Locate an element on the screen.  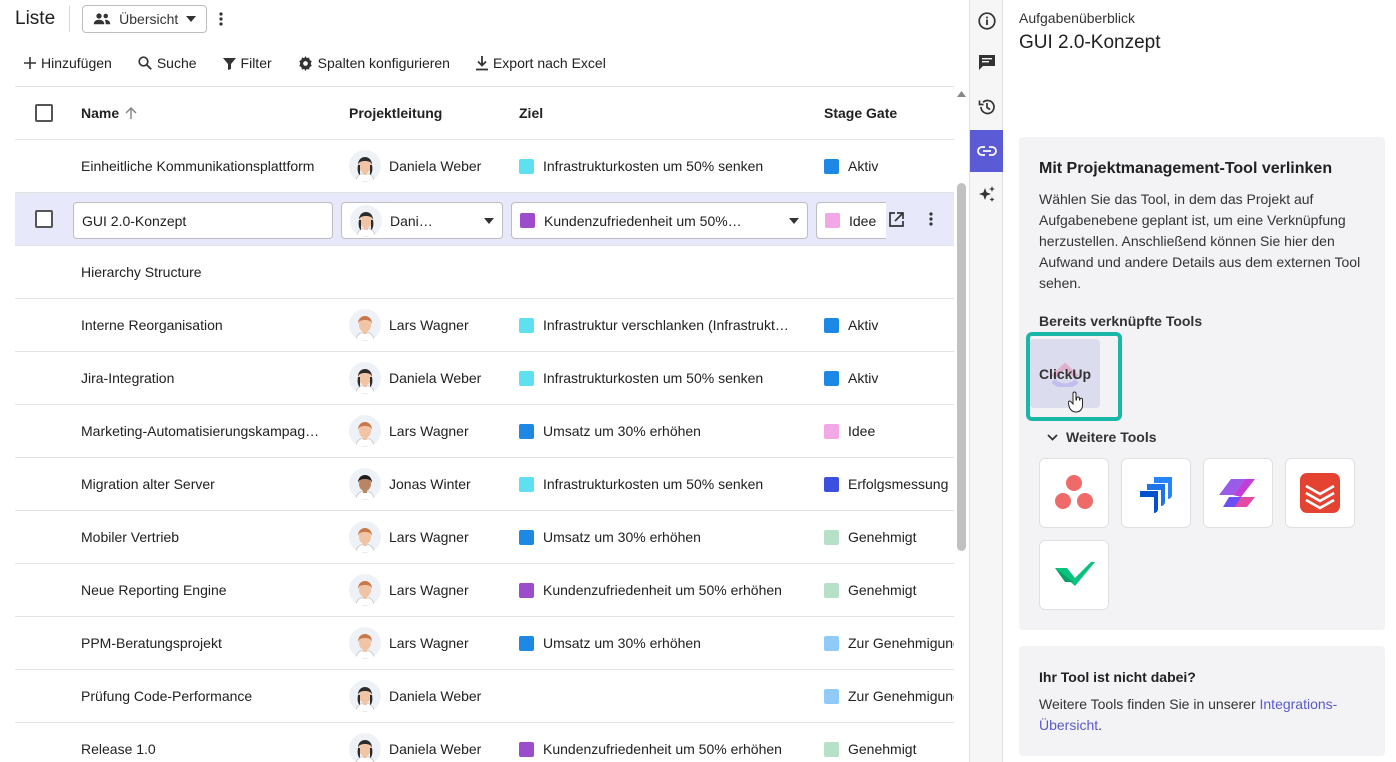
column-header-lead: Projektleitung is located at coordinates (424, 113).